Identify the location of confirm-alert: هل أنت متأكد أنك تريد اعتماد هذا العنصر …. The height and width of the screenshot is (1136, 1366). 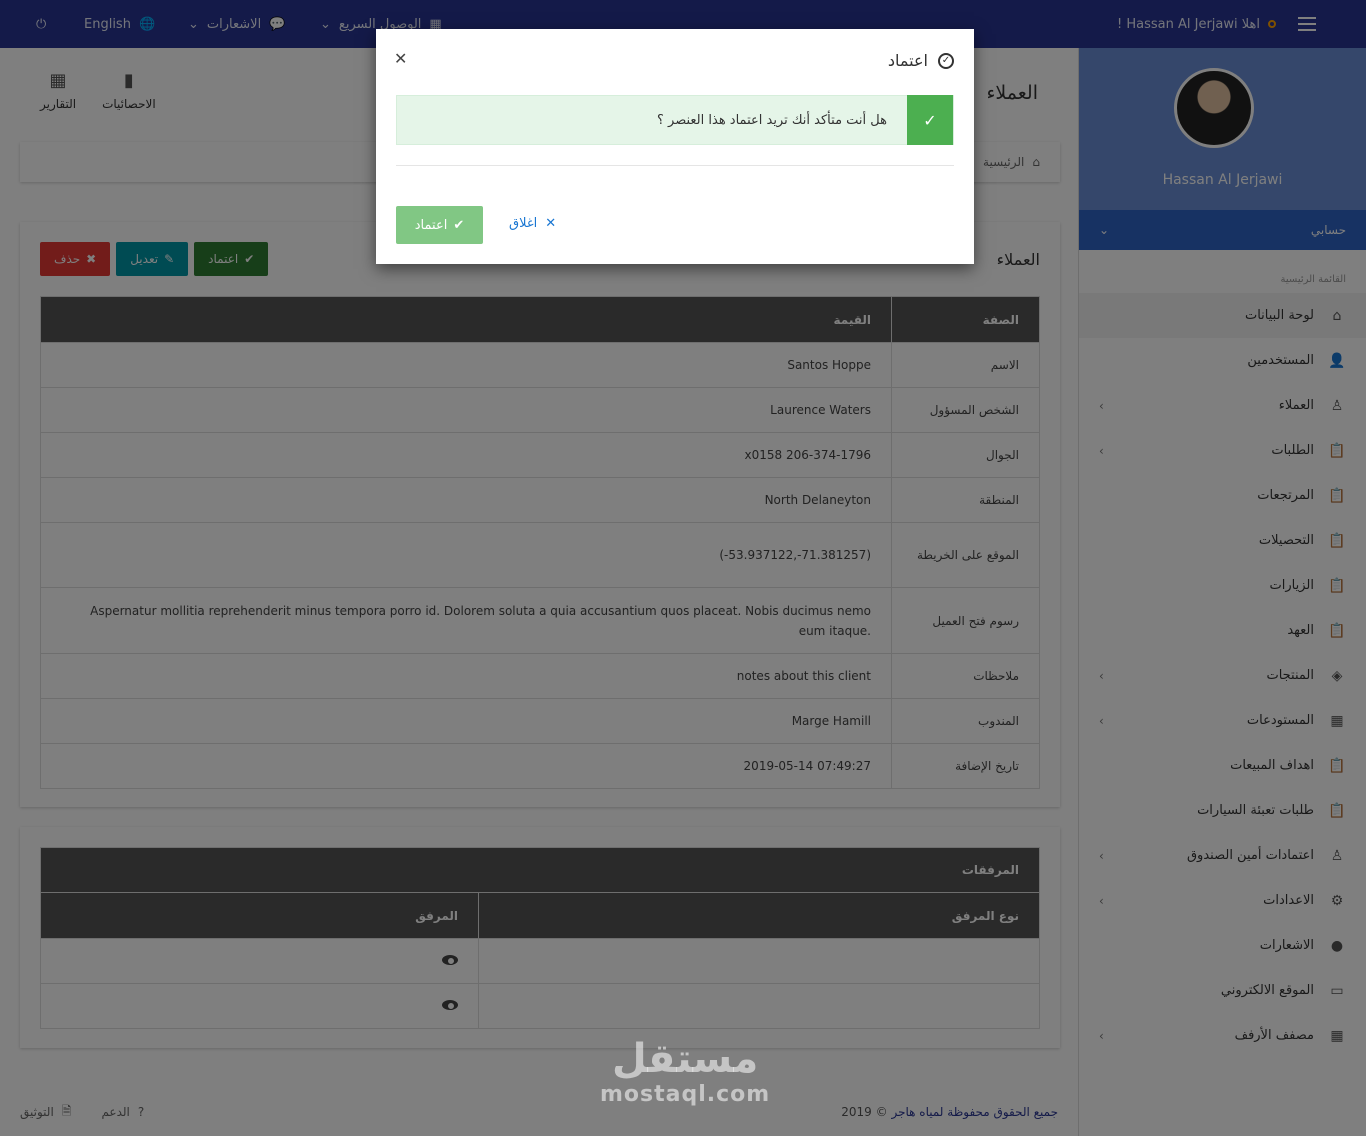
(675, 120).